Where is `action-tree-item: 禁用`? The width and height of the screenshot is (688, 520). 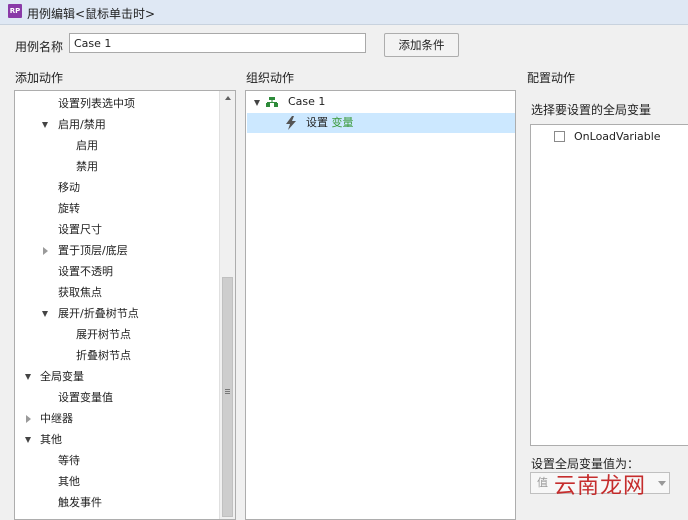
action-tree-item: 禁用 is located at coordinates (87, 167).